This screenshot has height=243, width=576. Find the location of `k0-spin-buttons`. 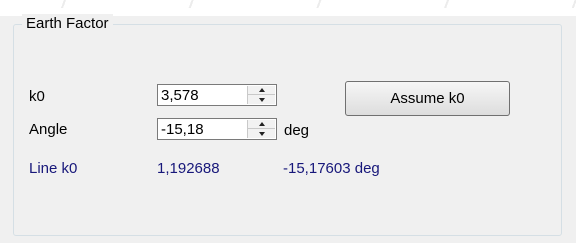

k0-spin-buttons is located at coordinates (261, 95).